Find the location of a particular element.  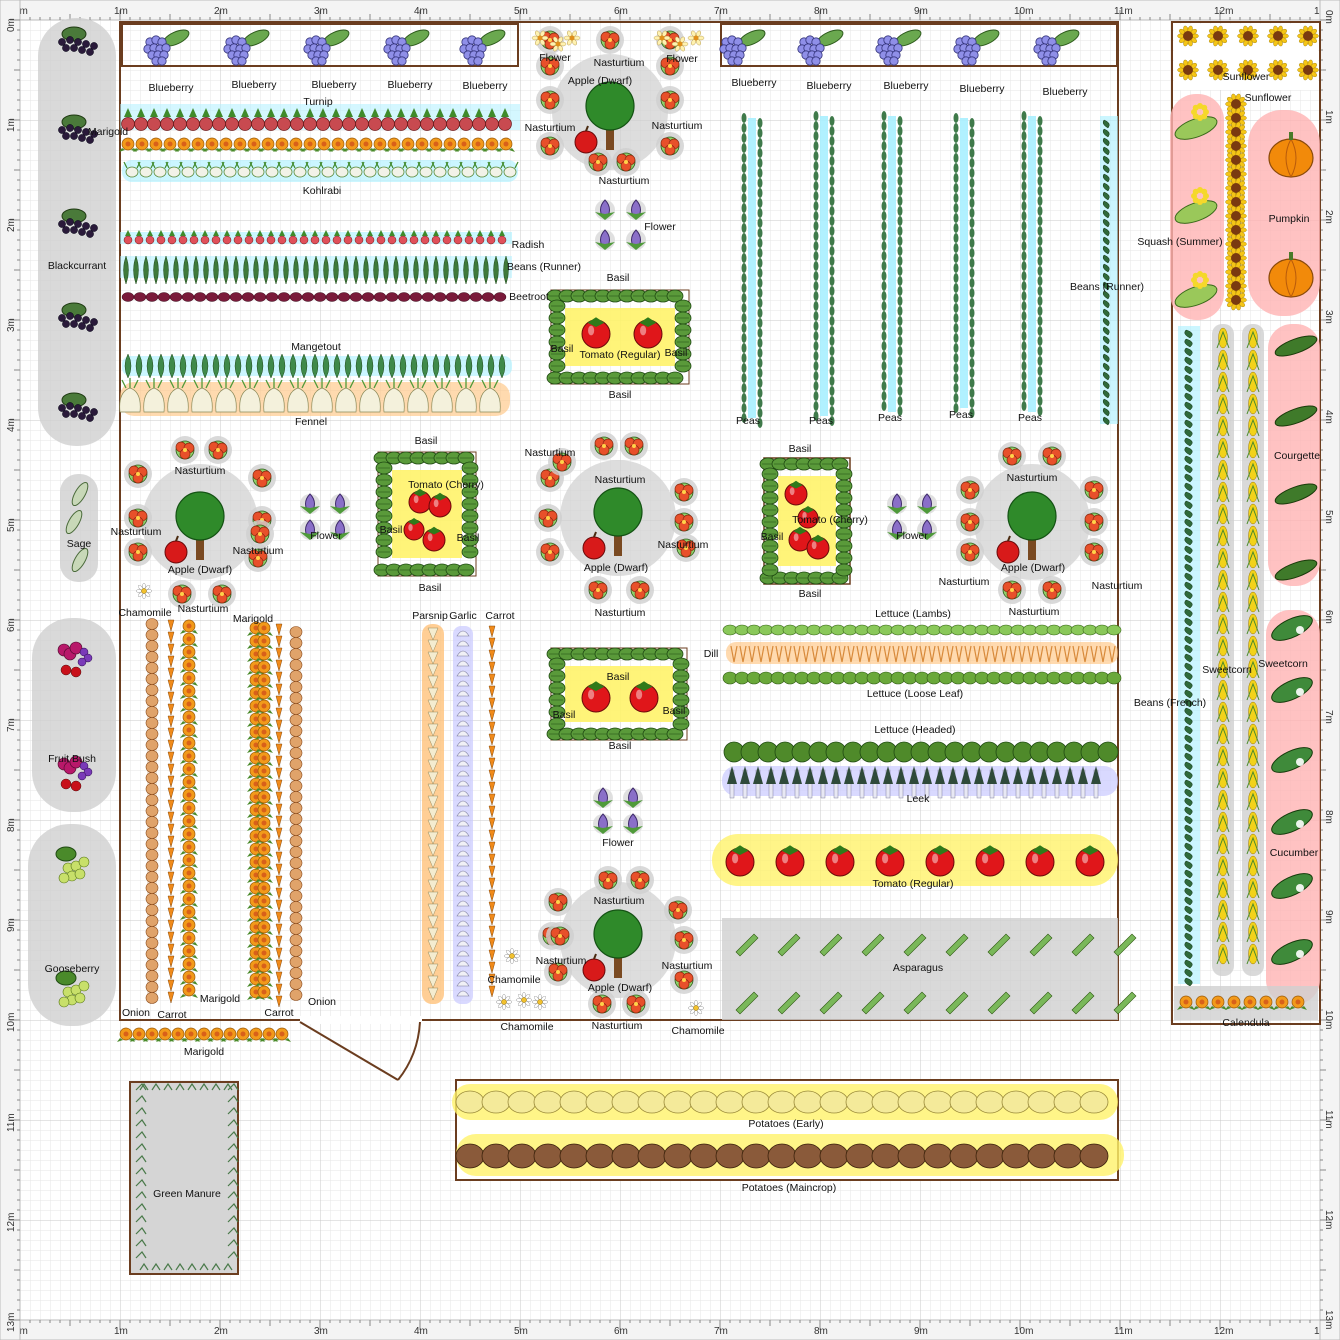

calendula-row is located at coordinates (1246, 1003).